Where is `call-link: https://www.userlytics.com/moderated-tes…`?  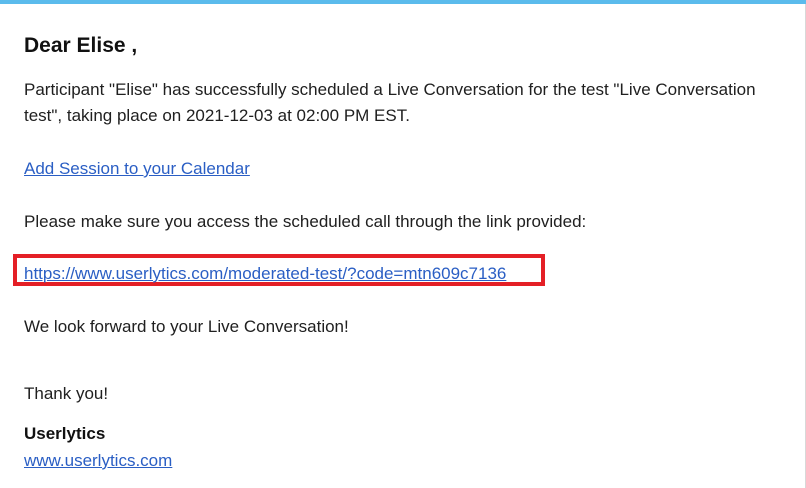
call-link: https://www.userlytics.com/moderated-tes… is located at coordinates (265, 274).